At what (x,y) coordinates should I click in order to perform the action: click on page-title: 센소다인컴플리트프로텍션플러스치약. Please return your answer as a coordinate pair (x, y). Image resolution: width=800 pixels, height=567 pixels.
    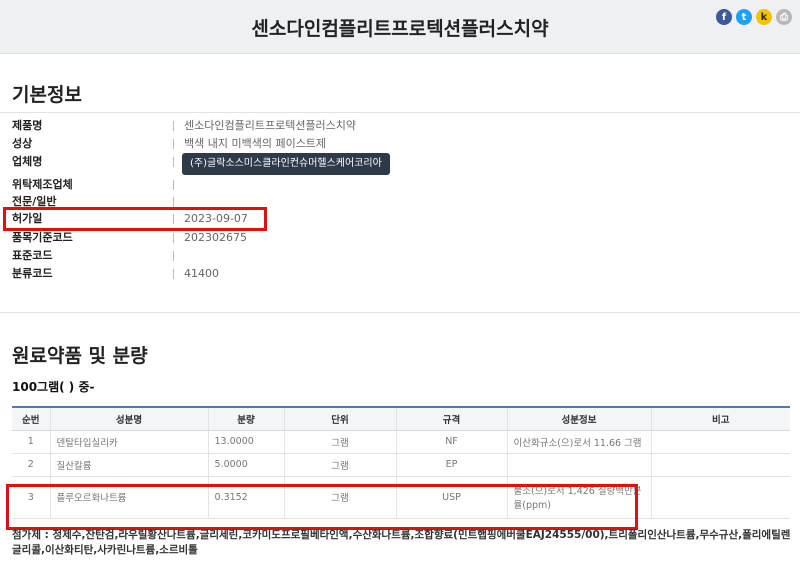
    Looking at the image, I should click on (400, 29).